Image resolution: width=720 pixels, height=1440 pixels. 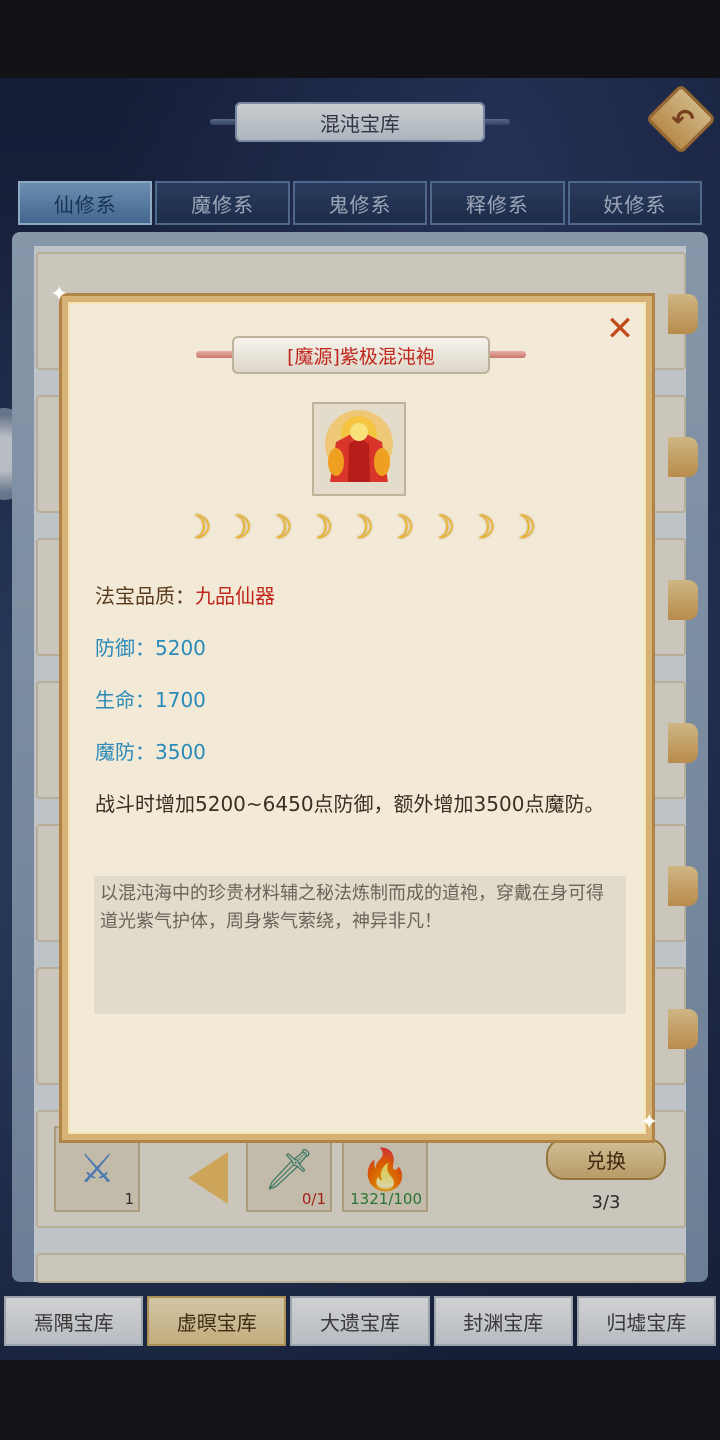 I want to click on star-rating: ☽ ☽ ☽ ☽ ☽ ☽ ☽ ☽ ☽, so click(x=360, y=527).